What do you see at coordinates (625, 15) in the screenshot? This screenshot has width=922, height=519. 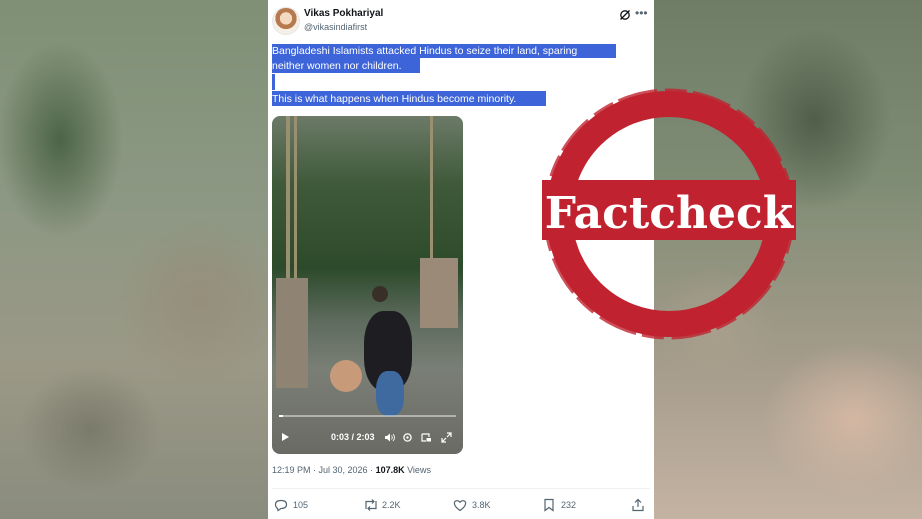 I see `grok-icon` at bounding box center [625, 15].